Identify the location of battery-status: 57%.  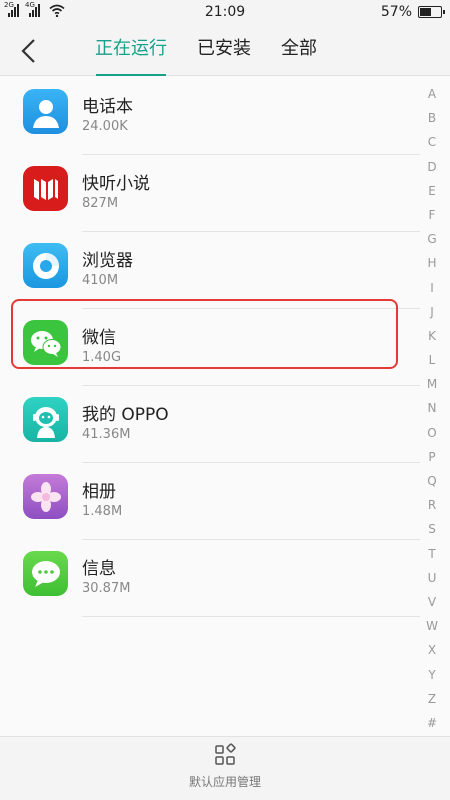
(412, 12).